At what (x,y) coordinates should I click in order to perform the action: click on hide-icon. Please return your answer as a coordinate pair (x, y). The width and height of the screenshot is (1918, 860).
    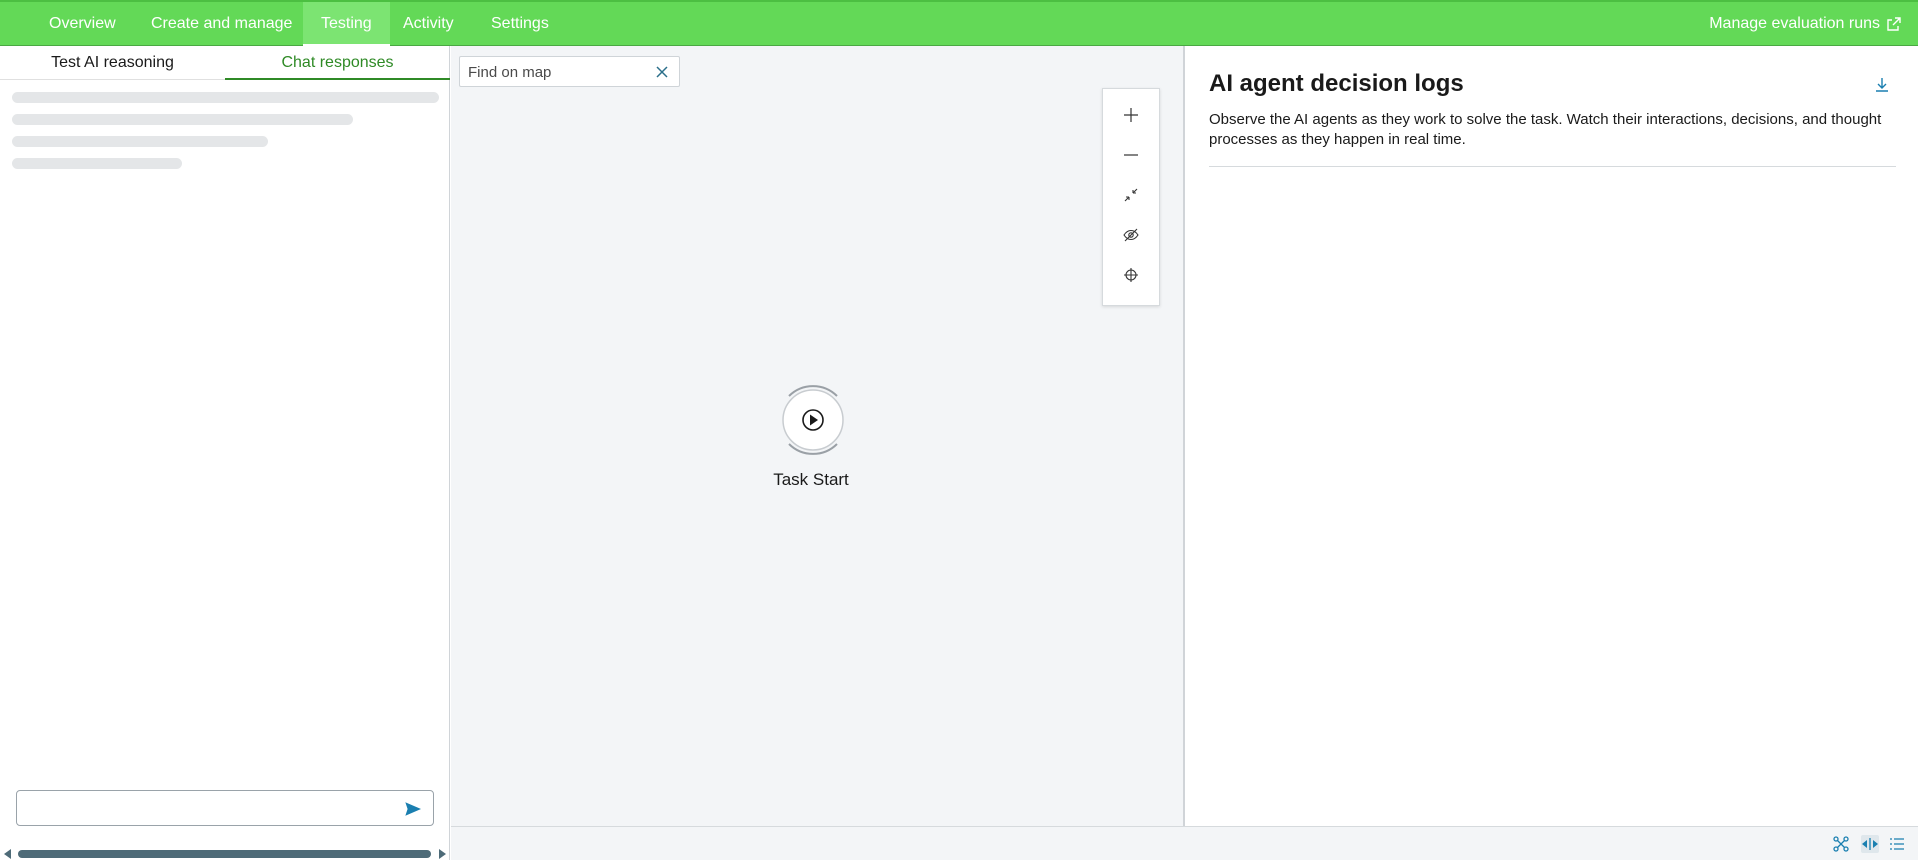
    Looking at the image, I should click on (1131, 235).